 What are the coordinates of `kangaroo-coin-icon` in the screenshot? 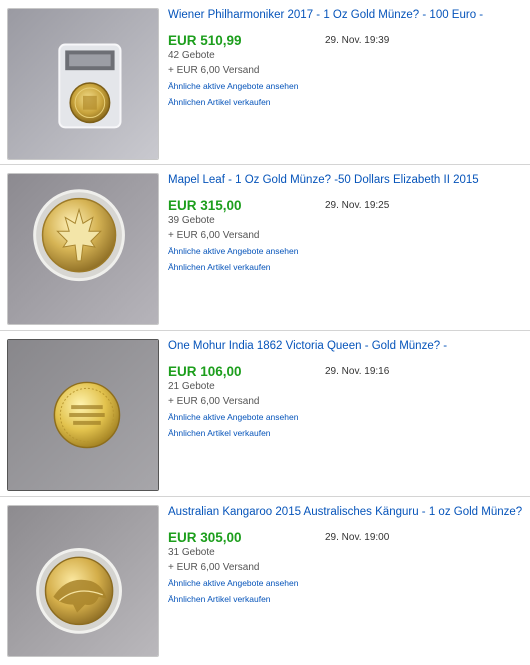 It's located at (83, 581).